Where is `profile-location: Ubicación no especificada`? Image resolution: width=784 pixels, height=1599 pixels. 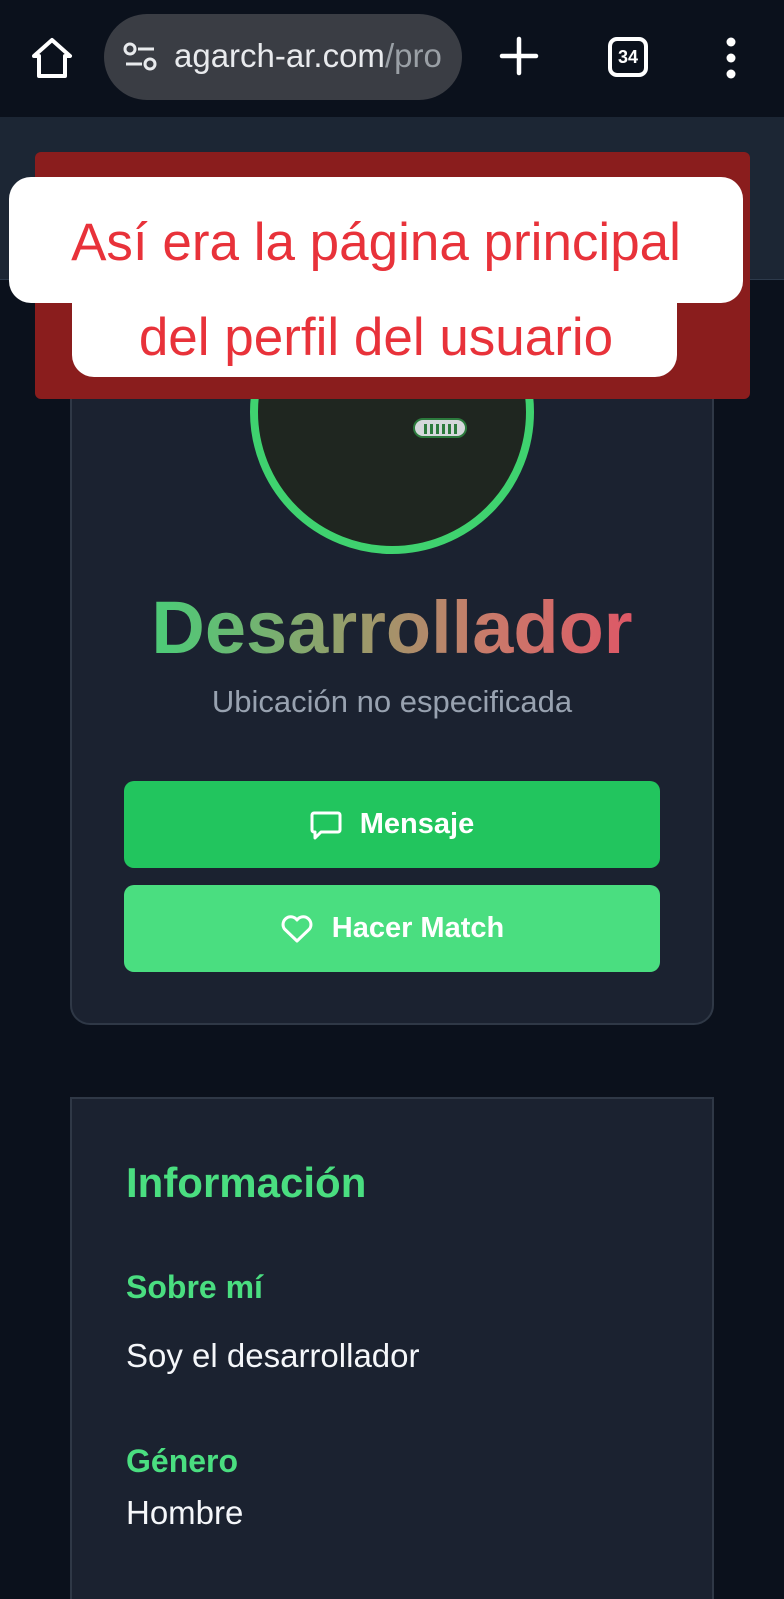 profile-location: Ubicación no especificada is located at coordinates (392, 701).